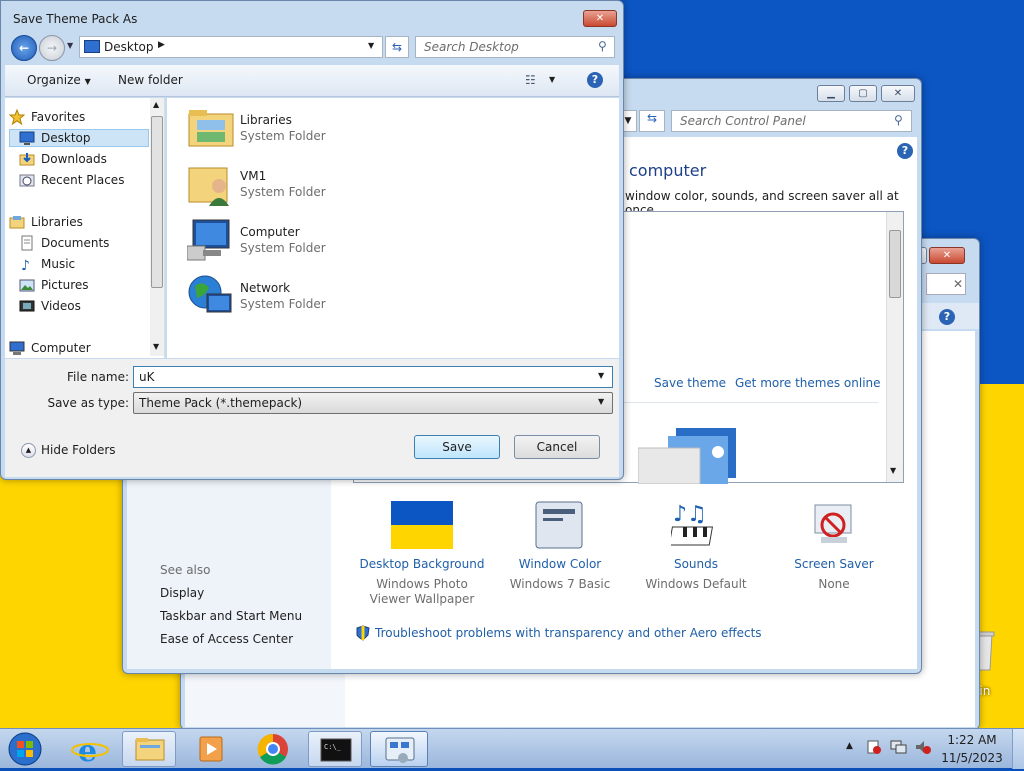 This screenshot has height=771, width=1024. What do you see at coordinates (835, 525) in the screenshot?
I see `screen-saver-icon` at bounding box center [835, 525].